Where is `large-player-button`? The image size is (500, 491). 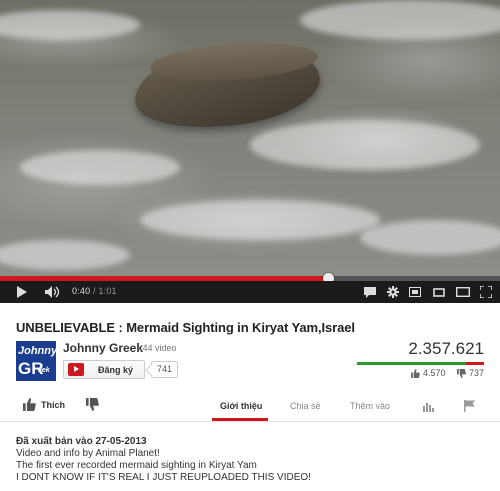 large-player-button is located at coordinates (463, 292).